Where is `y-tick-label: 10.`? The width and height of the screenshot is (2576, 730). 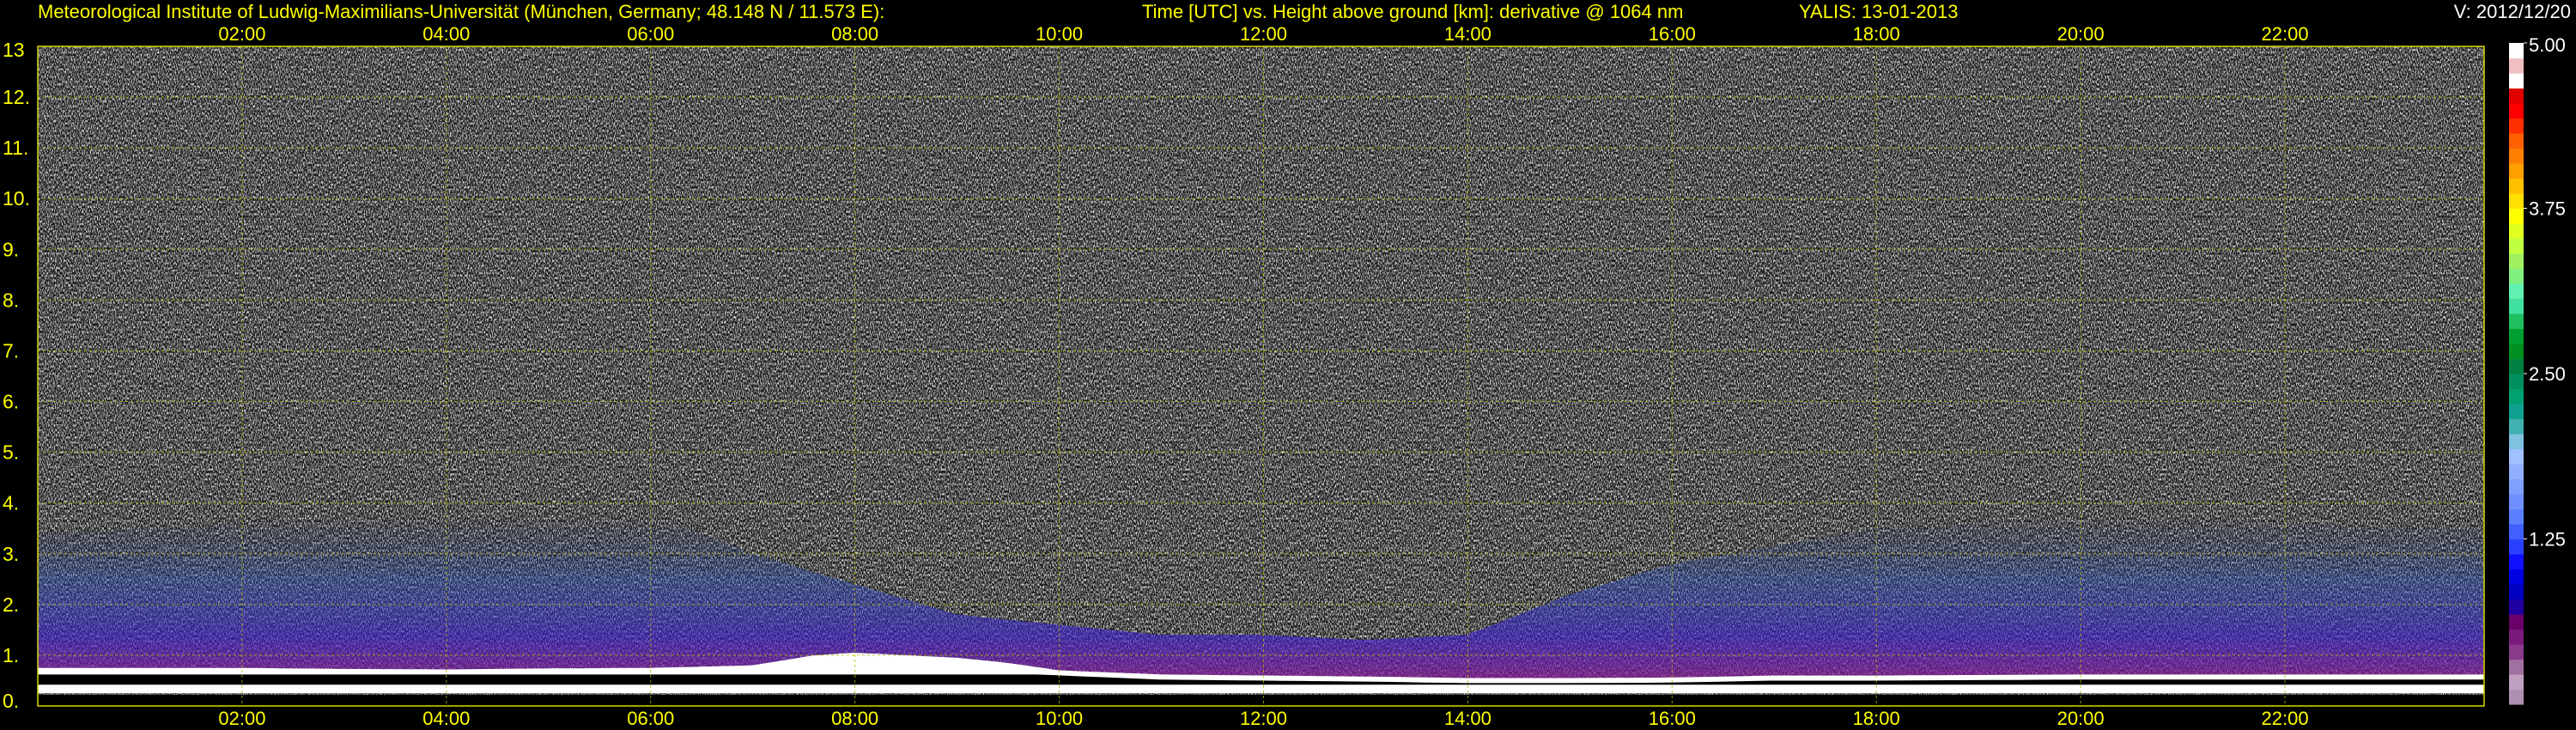 y-tick-label: 10. is located at coordinates (16, 198).